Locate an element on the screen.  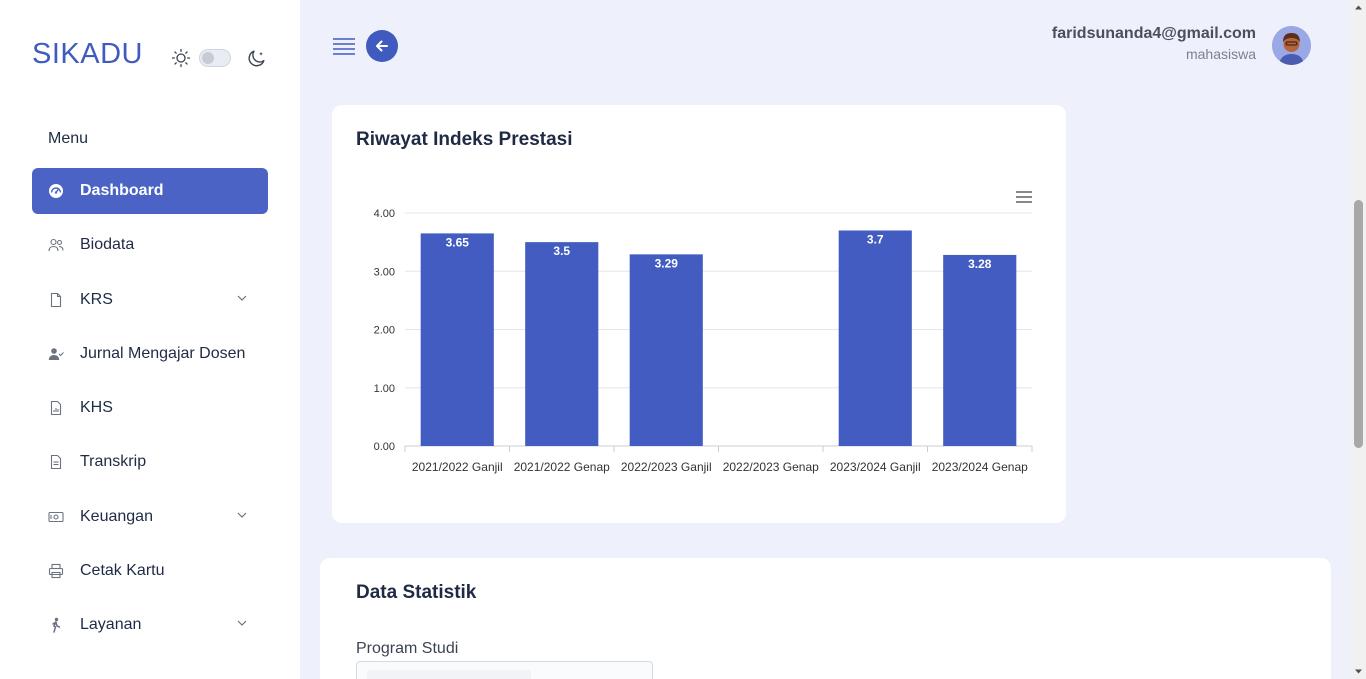
sidebar-item-dashboard: Dashboard is located at coordinates (150, 191).